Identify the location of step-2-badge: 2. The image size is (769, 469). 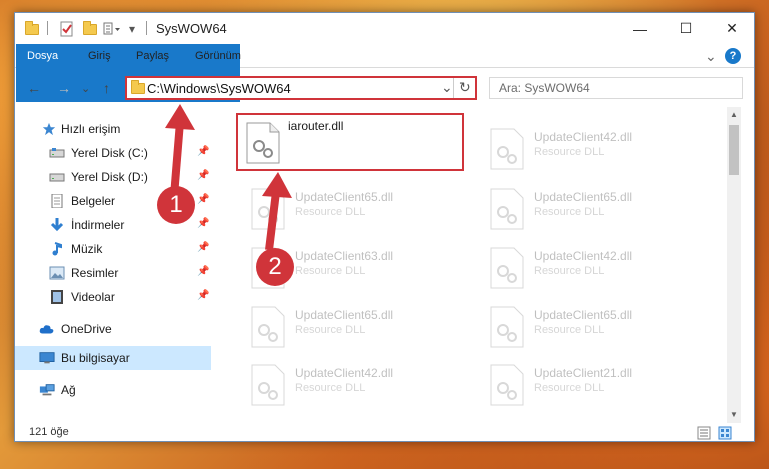
(275, 267).